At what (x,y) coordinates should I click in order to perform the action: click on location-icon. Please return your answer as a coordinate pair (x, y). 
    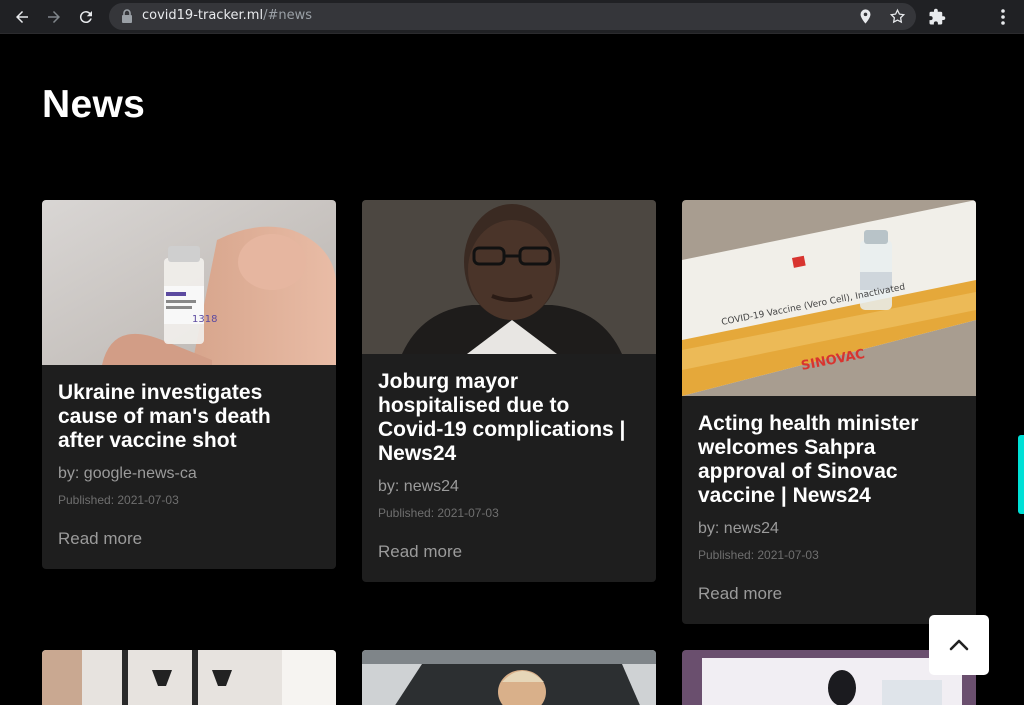
    Looking at the image, I should click on (865, 16).